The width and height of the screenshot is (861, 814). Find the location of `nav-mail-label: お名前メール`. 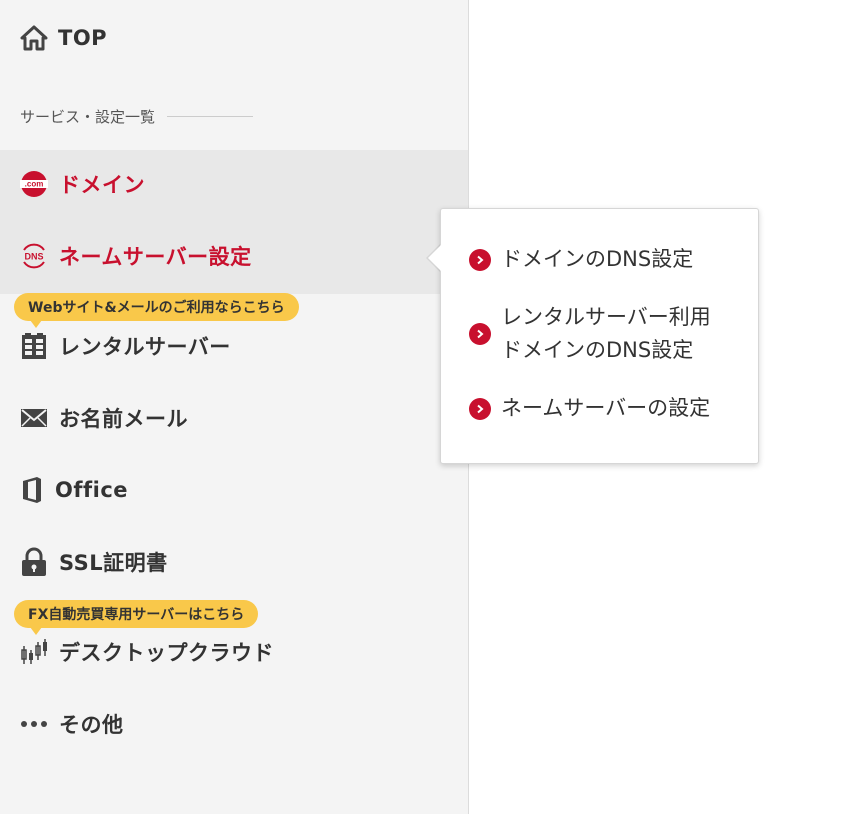

nav-mail-label: お名前メール is located at coordinates (123, 419).